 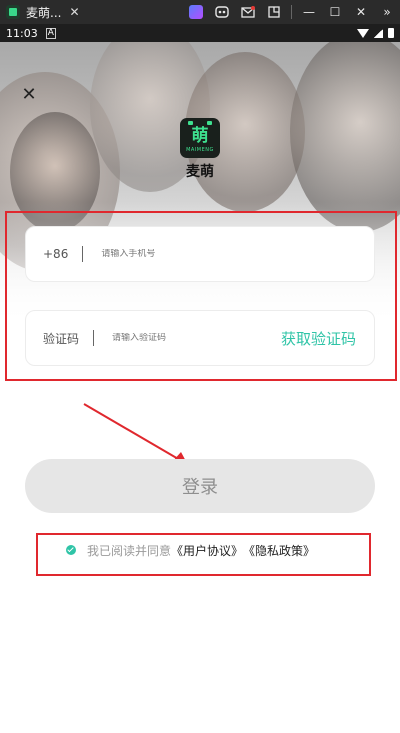 What do you see at coordinates (291, 12) in the screenshot?
I see `toolbar-divider` at bounding box center [291, 12].